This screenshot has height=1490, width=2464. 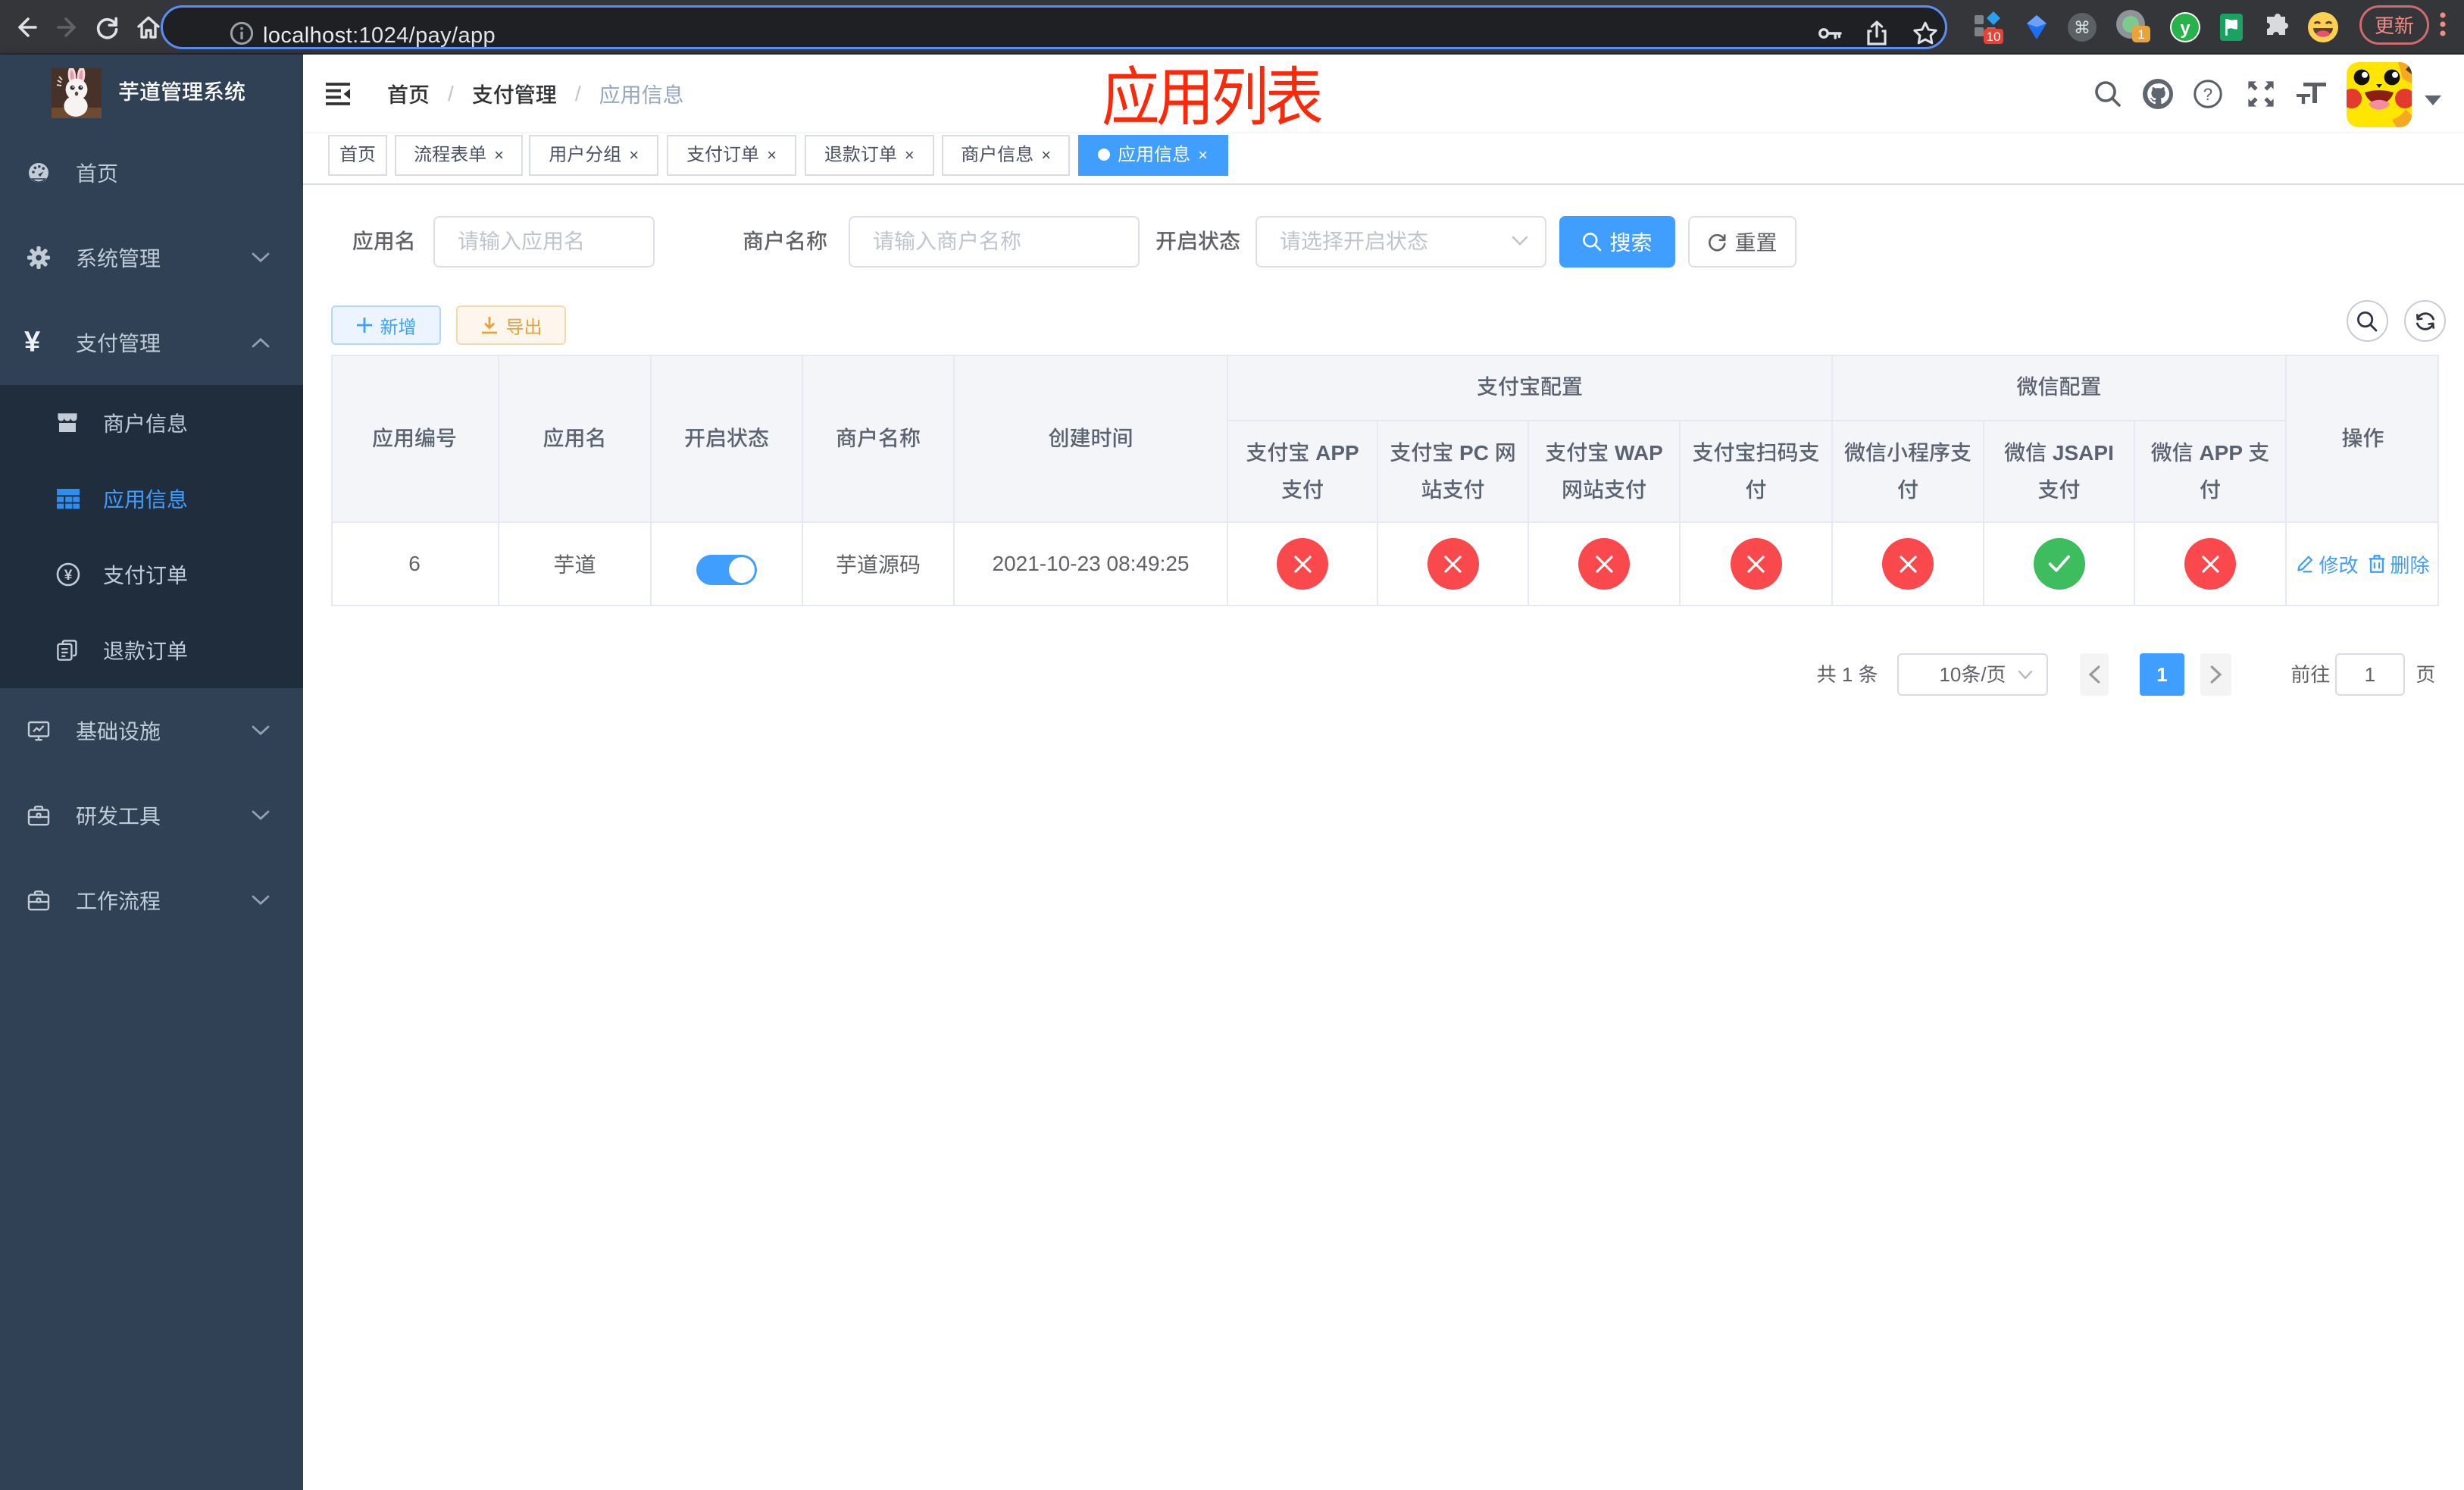 What do you see at coordinates (2140, 35) in the screenshot?
I see `svg-text: 1` at bounding box center [2140, 35].